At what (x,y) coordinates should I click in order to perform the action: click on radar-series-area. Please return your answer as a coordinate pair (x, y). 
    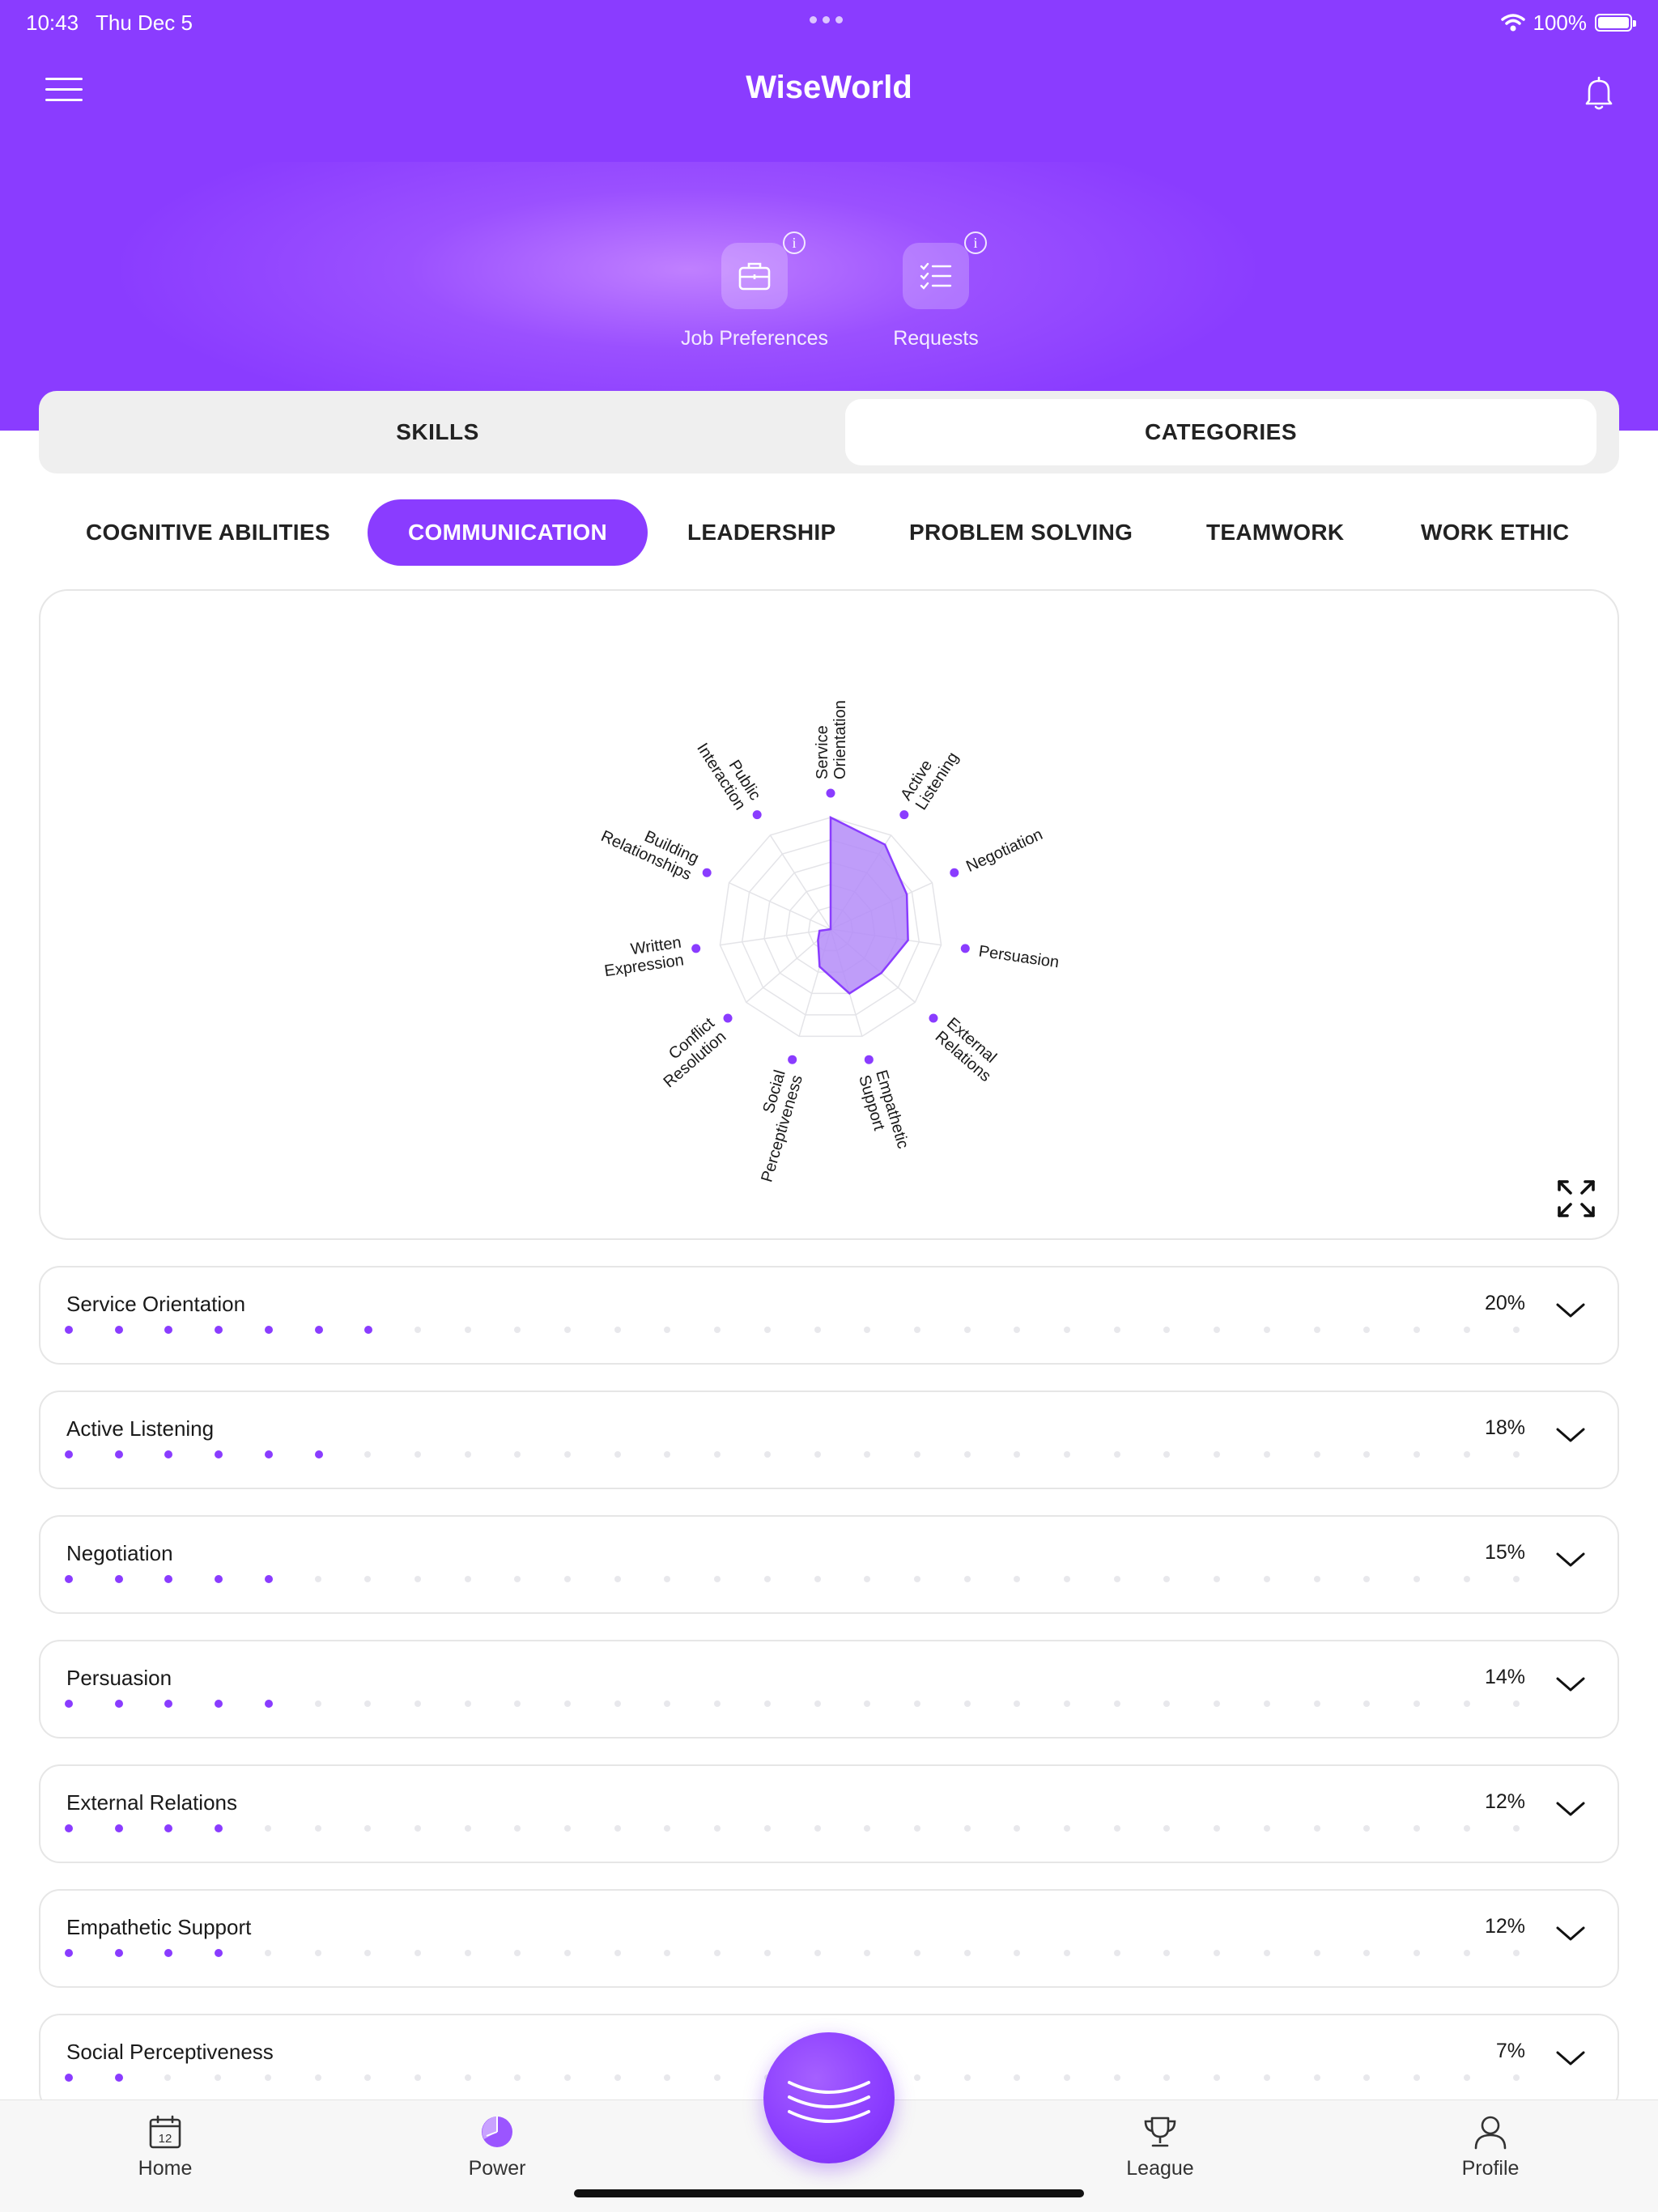
    Looking at the image, I should click on (863, 905).